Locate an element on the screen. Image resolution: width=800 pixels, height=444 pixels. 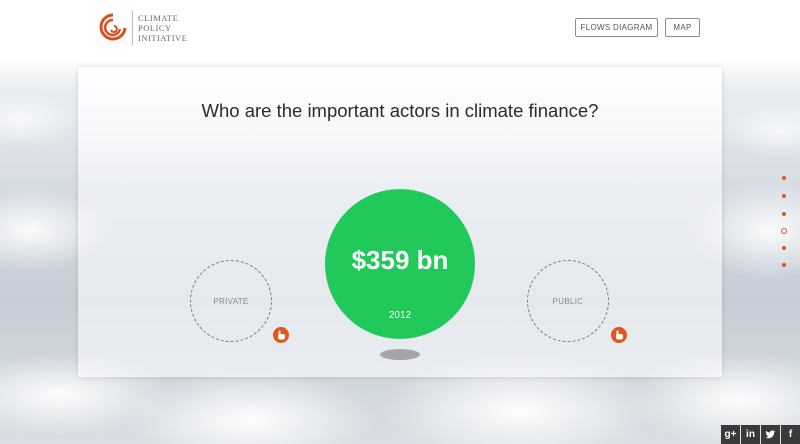
flows-diagram-button: FLOWS DIAGRAM is located at coordinates (616, 27).